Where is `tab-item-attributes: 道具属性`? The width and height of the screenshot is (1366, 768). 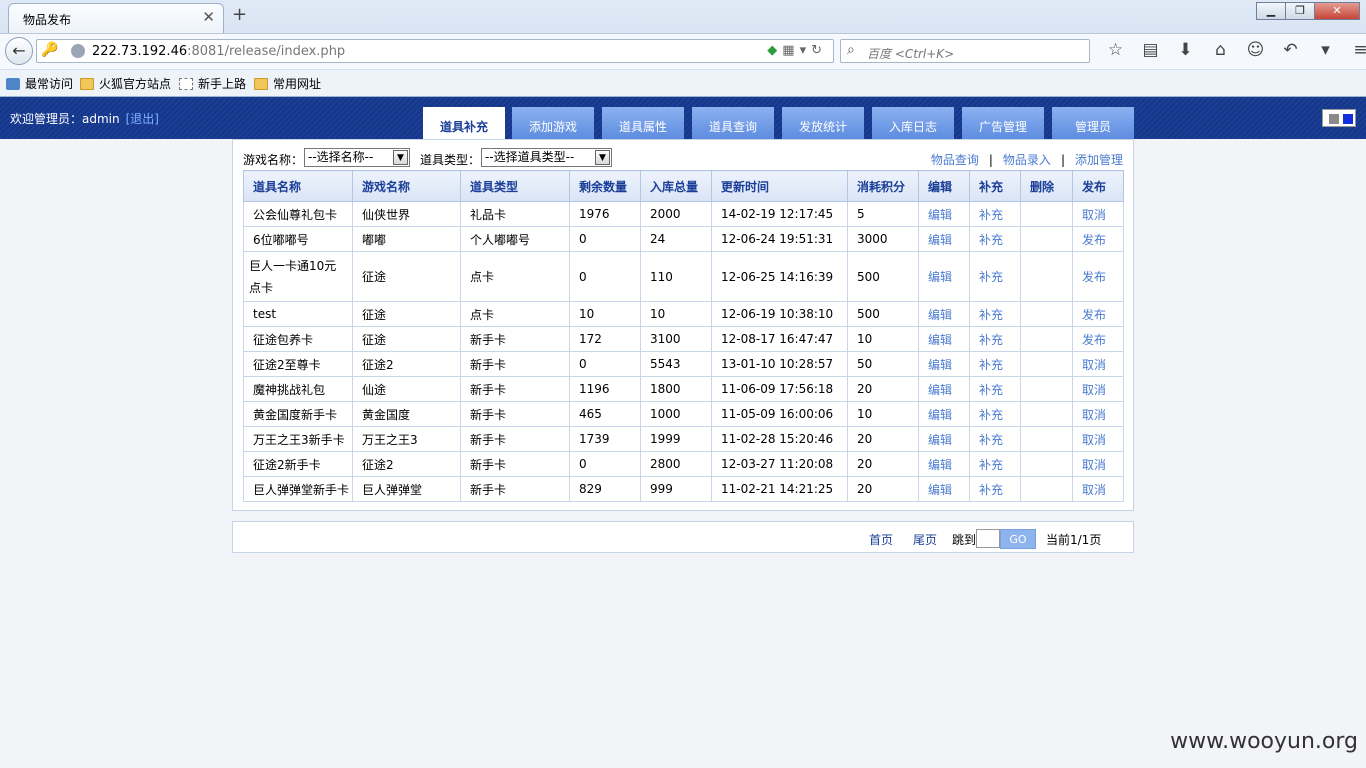 tab-item-attributes: 道具属性 is located at coordinates (643, 123).